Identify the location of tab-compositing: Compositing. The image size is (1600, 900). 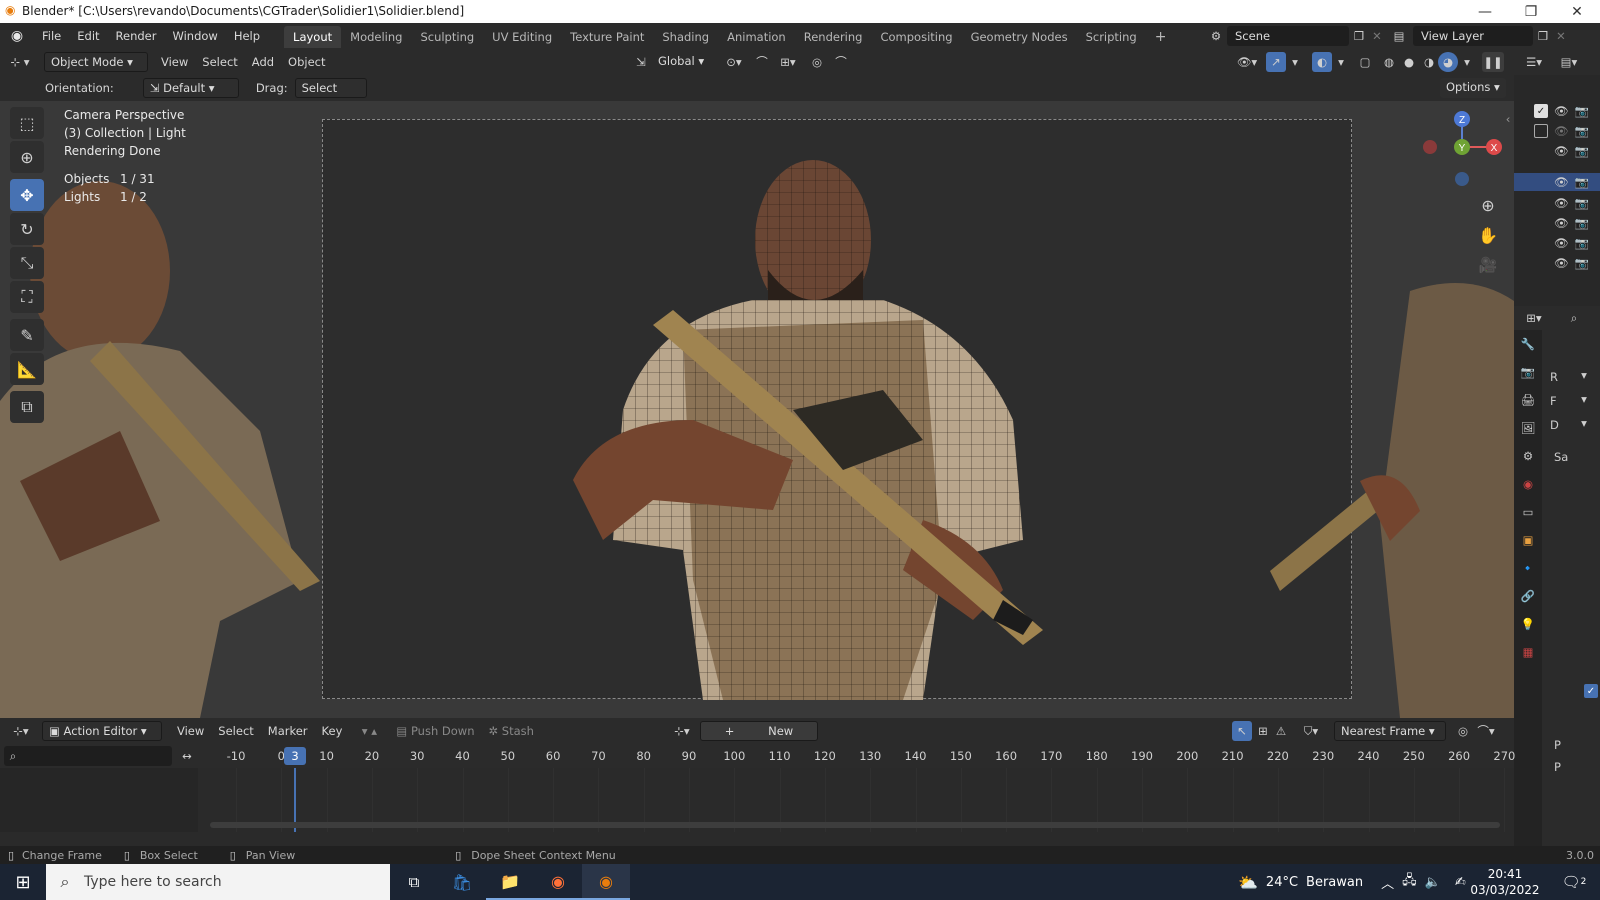
(916, 37).